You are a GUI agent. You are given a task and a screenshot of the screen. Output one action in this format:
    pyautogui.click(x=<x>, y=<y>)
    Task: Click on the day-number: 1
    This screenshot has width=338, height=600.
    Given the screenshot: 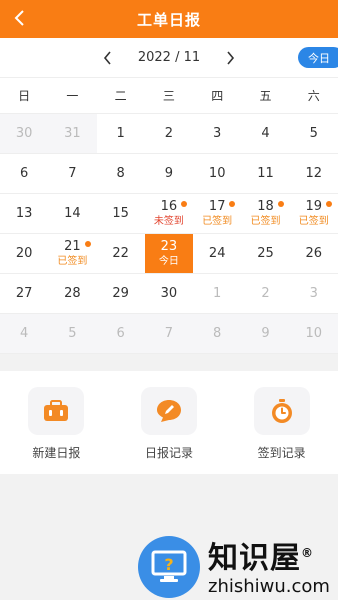 What is the action you would take?
    pyautogui.click(x=120, y=133)
    